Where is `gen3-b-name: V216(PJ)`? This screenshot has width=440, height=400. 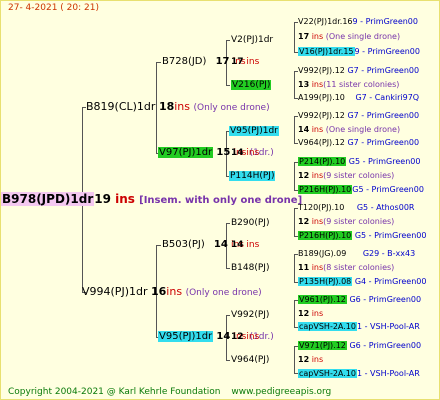 gen3-b-name: V216(PJ) is located at coordinates (251, 85).